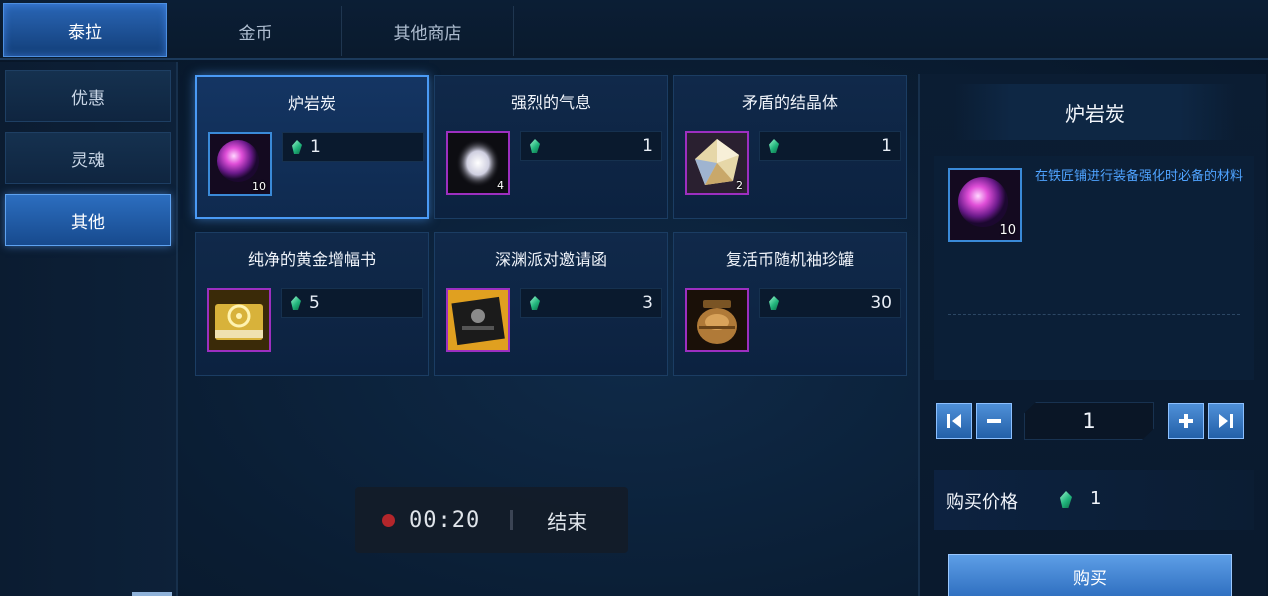 The width and height of the screenshot is (1268, 596). I want to click on sidebar-item-discount: 优惠, so click(88, 96).